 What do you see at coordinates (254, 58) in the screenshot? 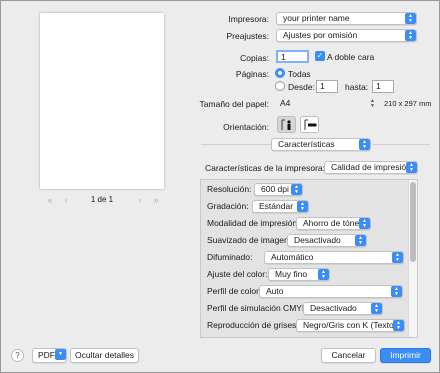
I see `copies-label: Copias:` at bounding box center [254, 58].